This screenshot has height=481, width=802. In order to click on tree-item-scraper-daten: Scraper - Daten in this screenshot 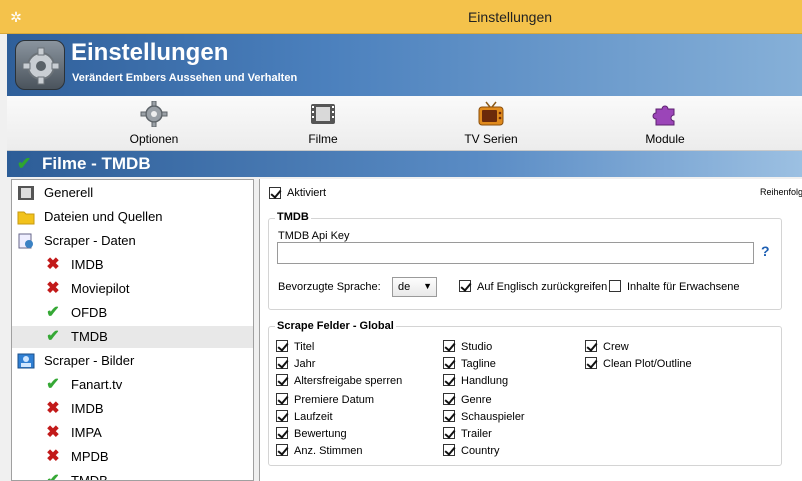, I will do `click(132, 241)`.